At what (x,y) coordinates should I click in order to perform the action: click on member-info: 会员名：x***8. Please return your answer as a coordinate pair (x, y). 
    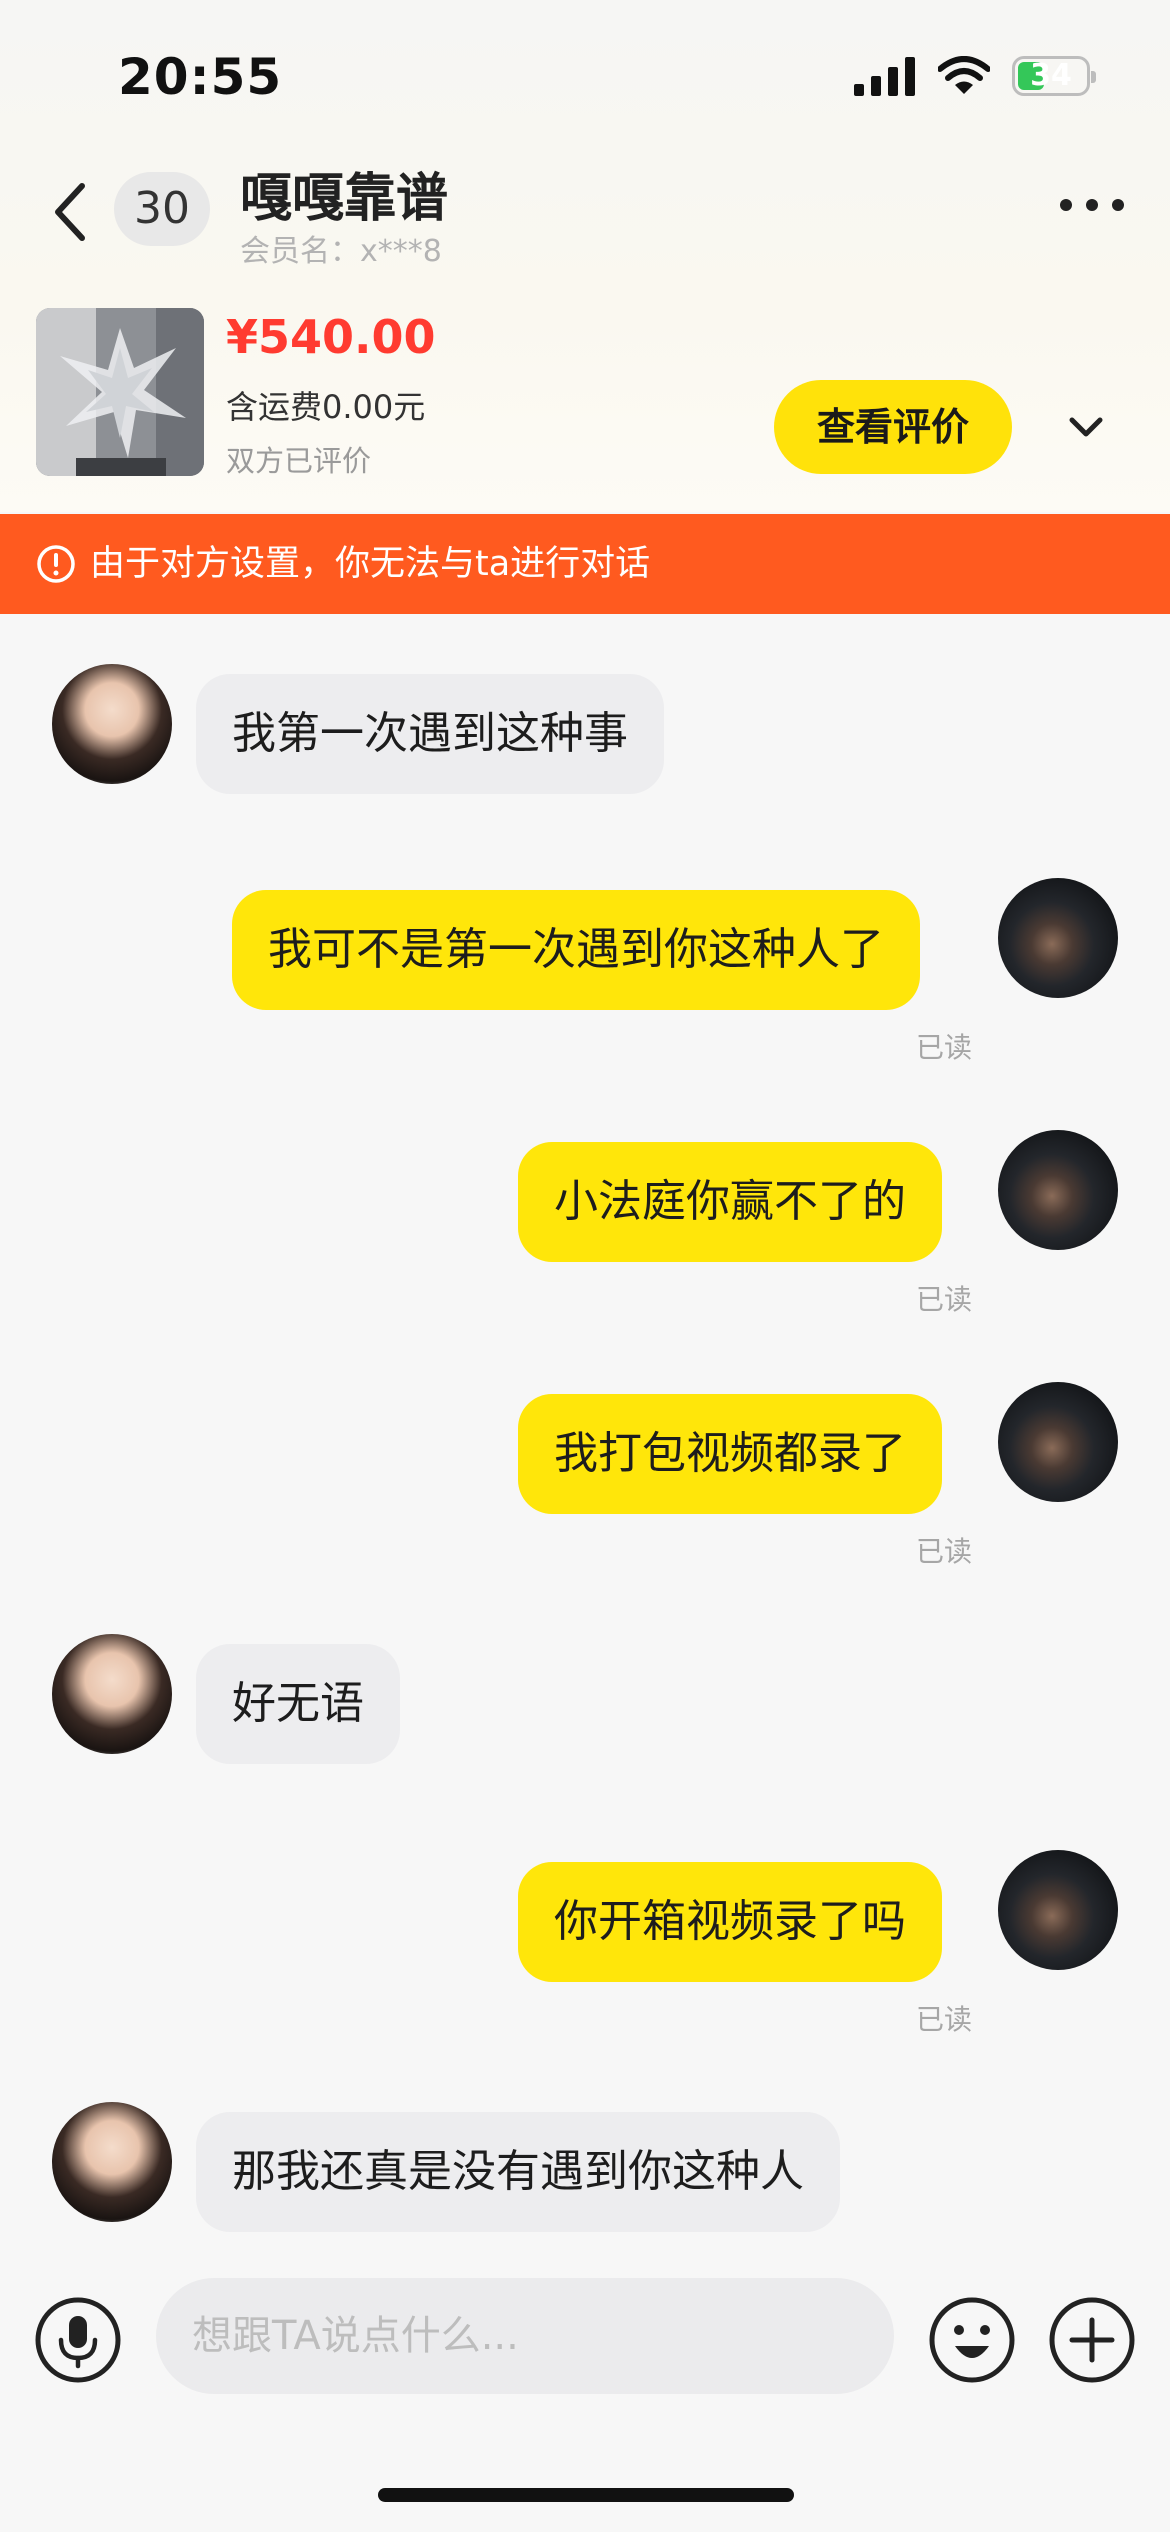
    Looking at the image, I should click on (341, 248).